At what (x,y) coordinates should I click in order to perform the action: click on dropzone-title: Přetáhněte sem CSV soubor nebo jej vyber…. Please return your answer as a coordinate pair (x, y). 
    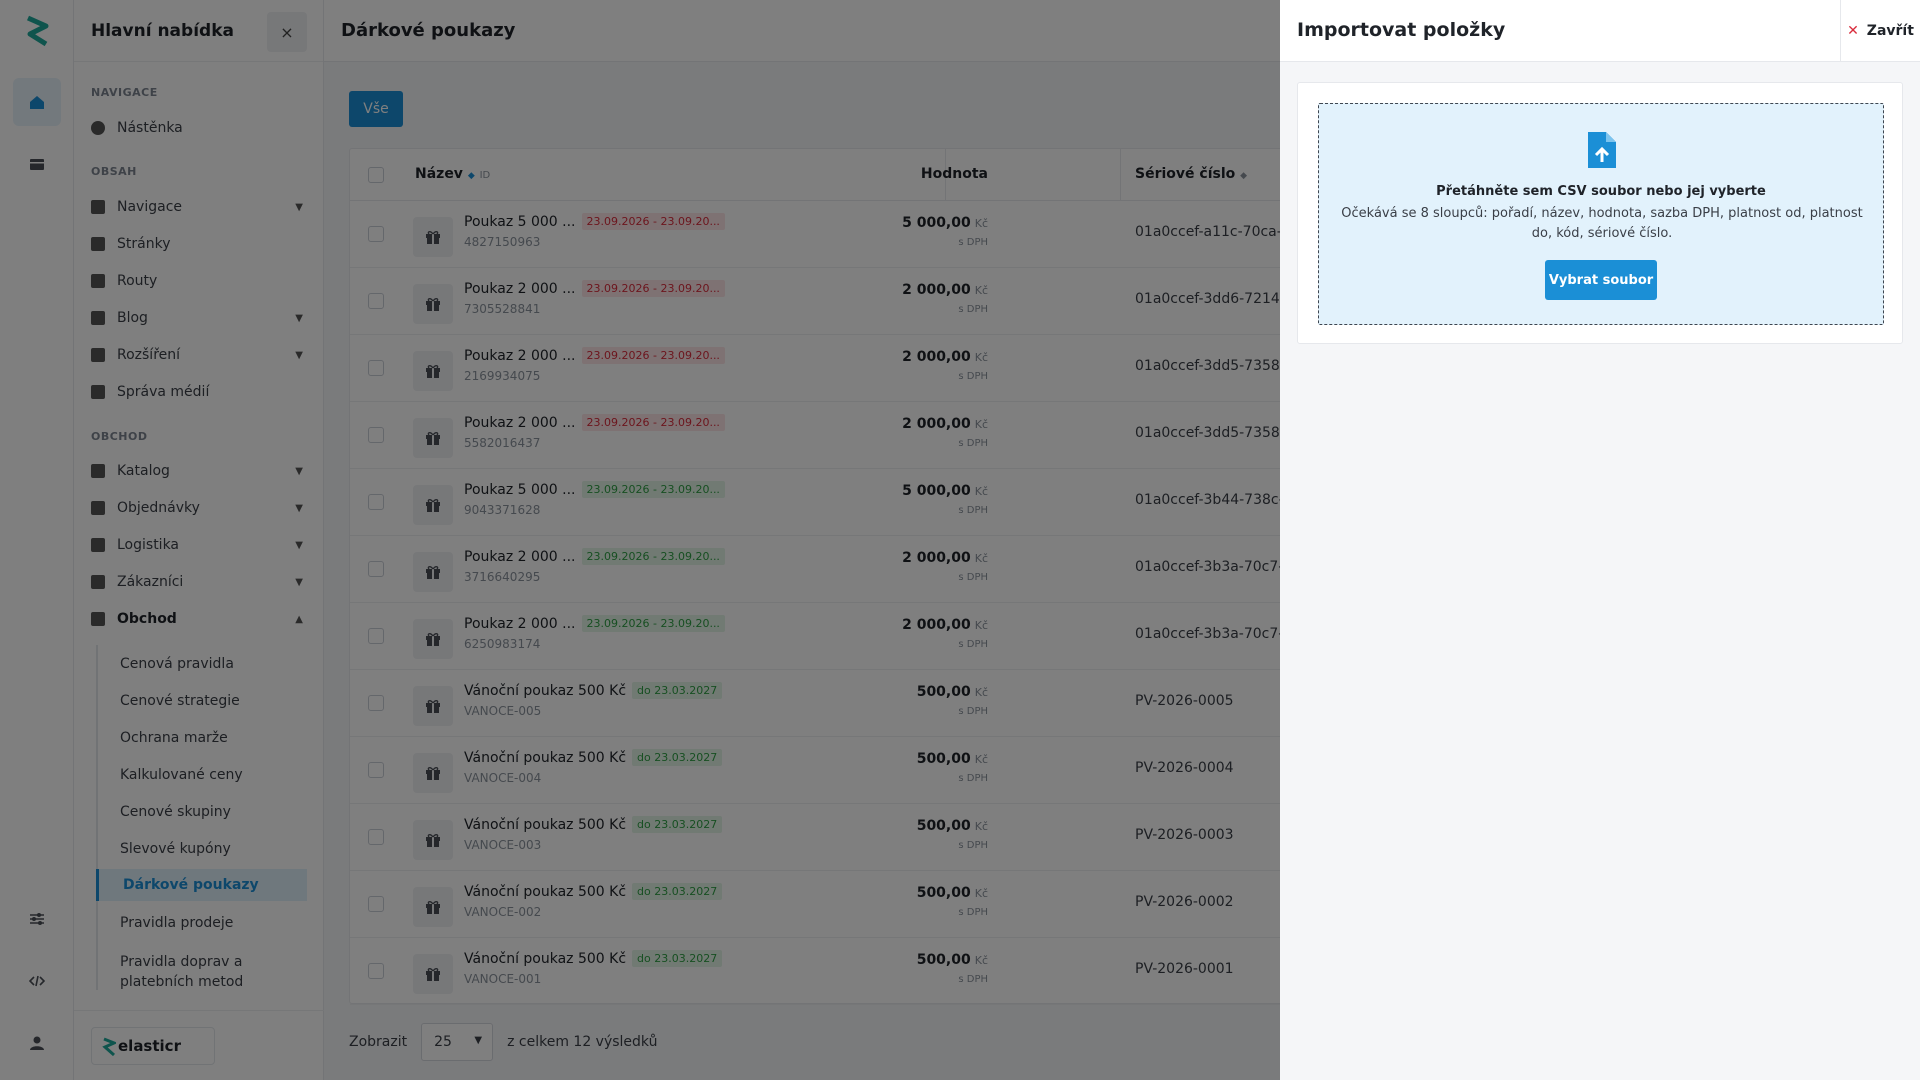
    Looking at the image, I should click on (1601, 191).